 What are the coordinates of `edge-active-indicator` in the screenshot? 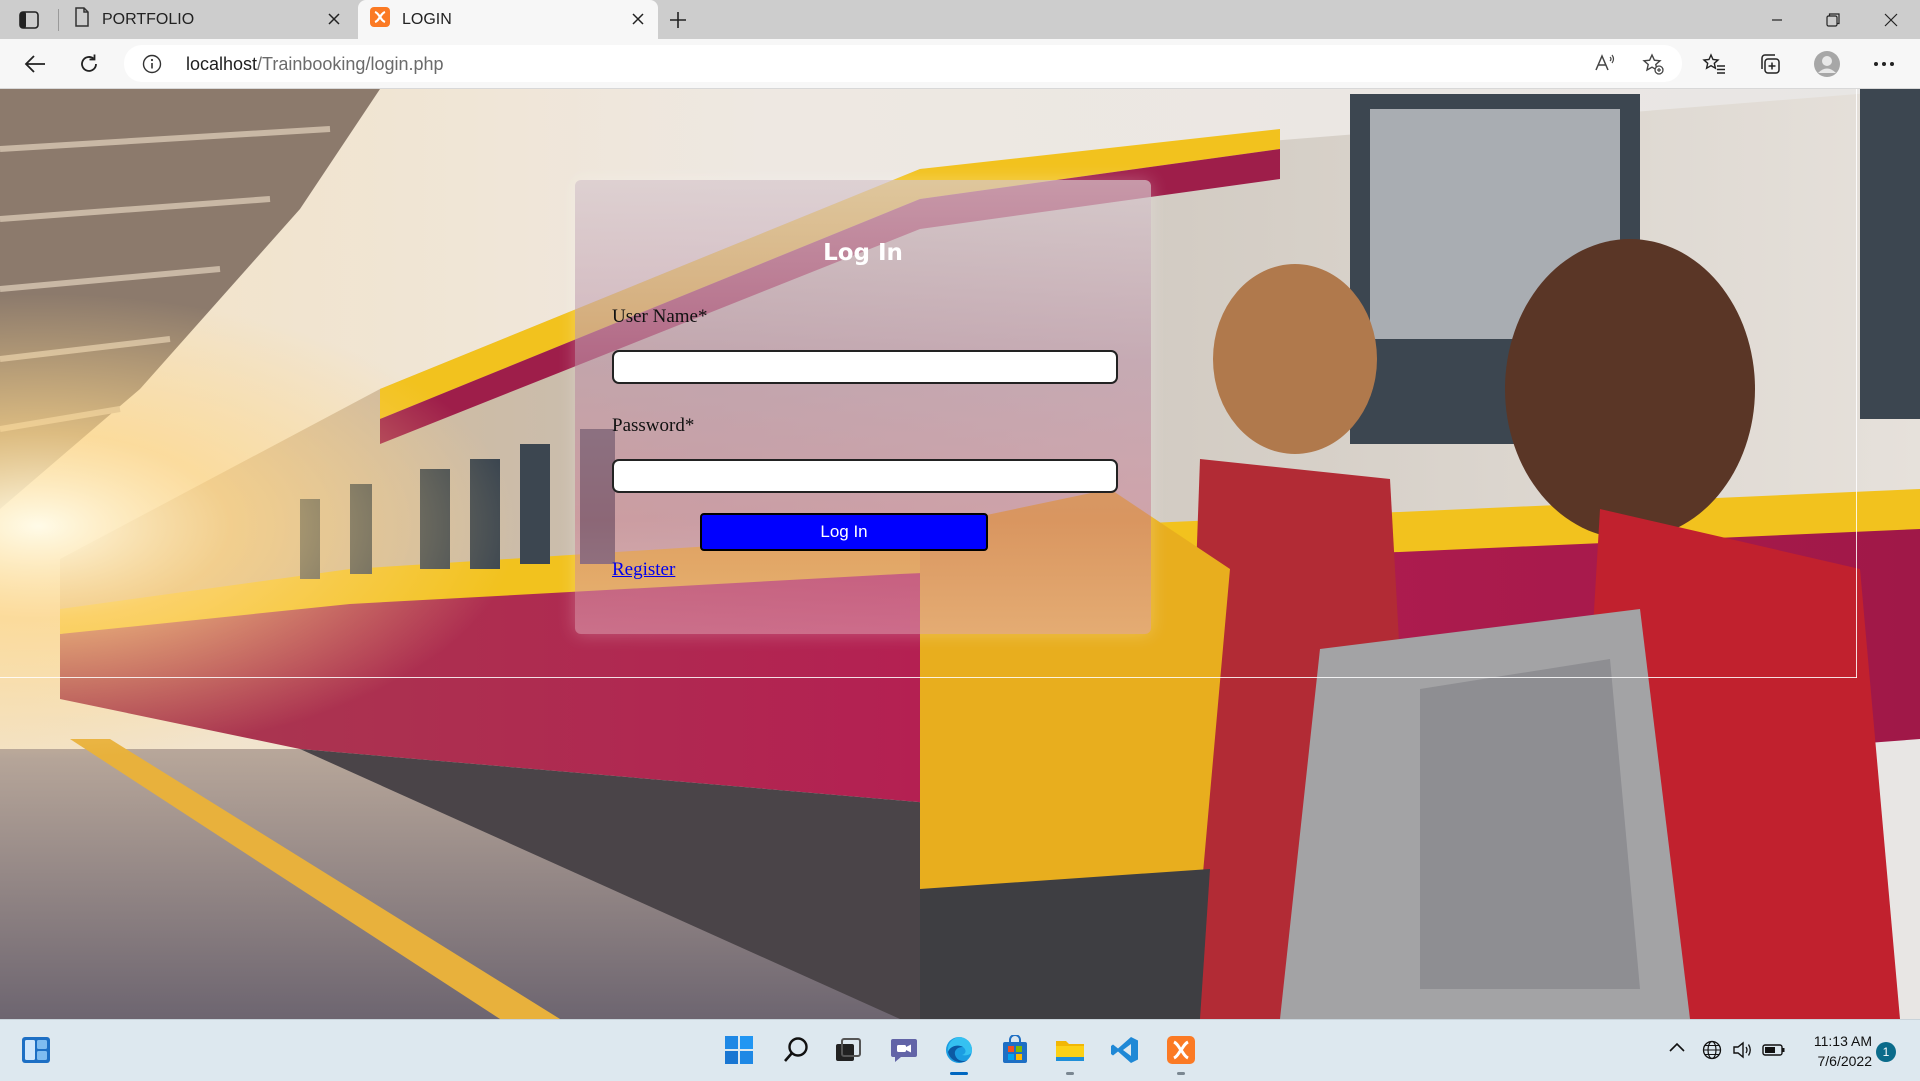 It's located at (959, 1073).